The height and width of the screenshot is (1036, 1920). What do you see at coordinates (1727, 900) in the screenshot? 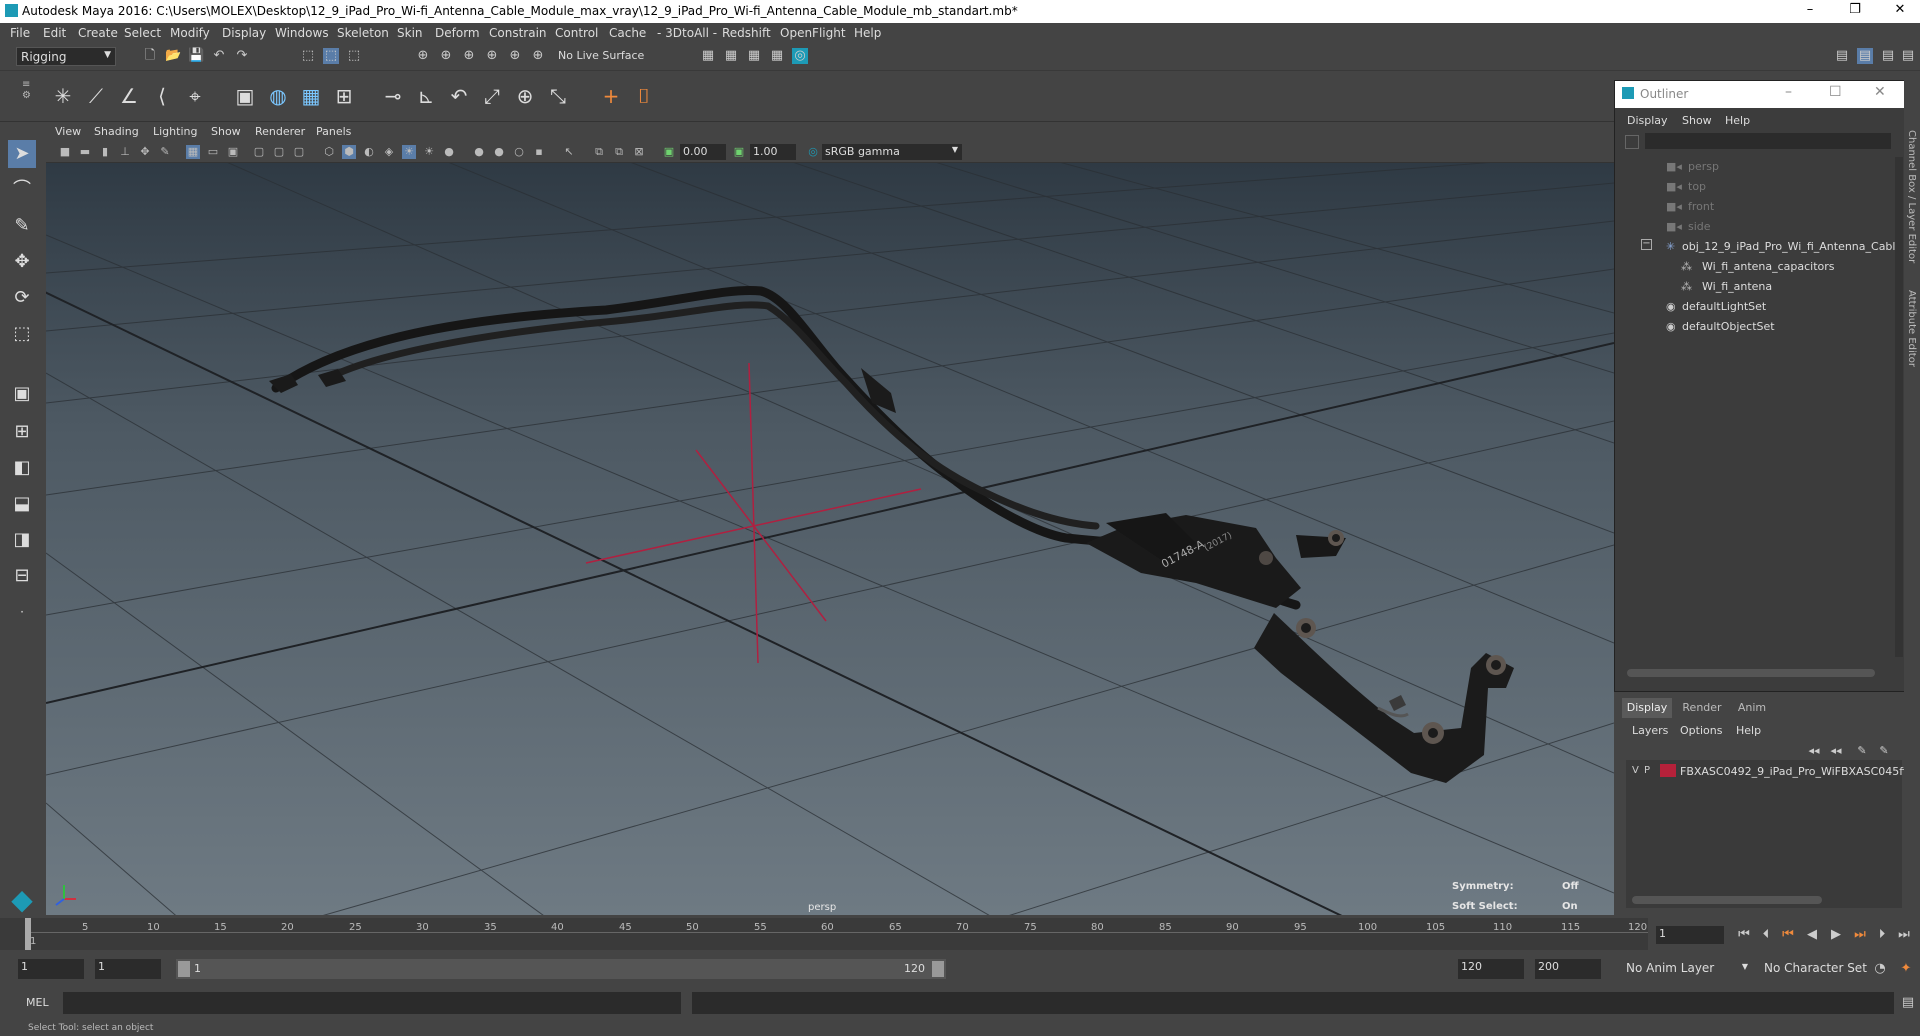
I see `layer-horizontal-scrollbar` at bounding box center [1727, 900].